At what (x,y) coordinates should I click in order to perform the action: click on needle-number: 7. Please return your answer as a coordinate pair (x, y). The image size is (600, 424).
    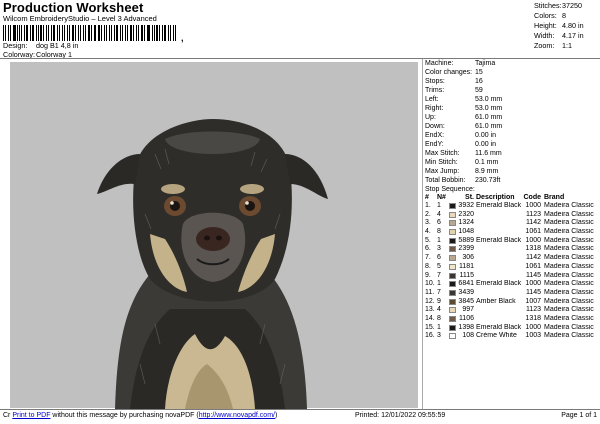
    Looking at the image, I should click on (439, 292).